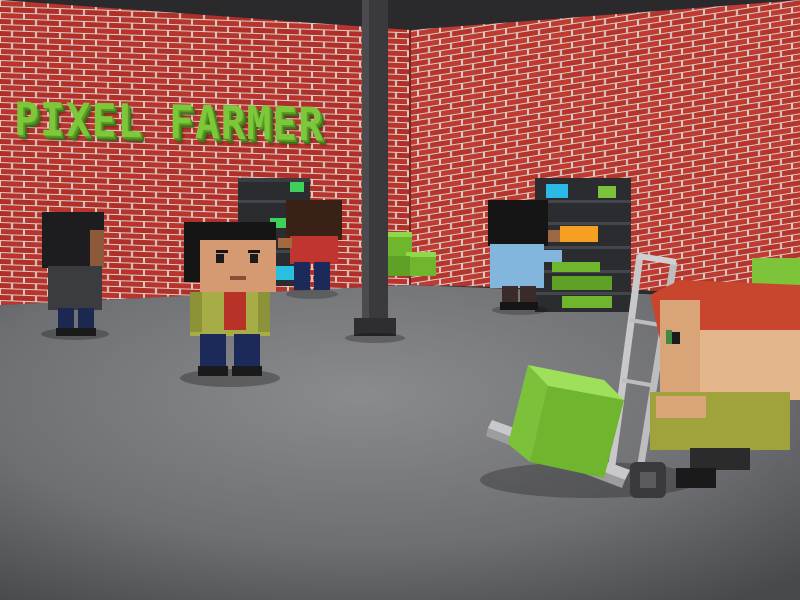 This screenshot has width=800, height=600. I want to click on pixel-farmer-sign: PIXEL FARMER, so click(169, 122).